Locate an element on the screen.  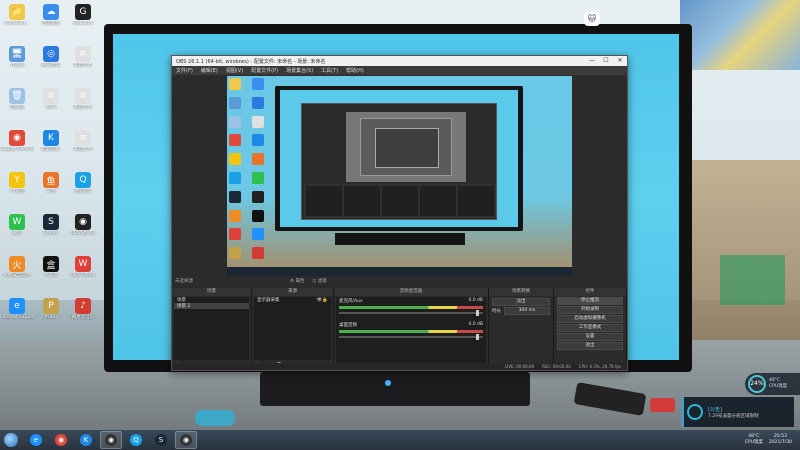
virtual-camera-button: 启动虚拟摄像机 is located at coordinates (590, 319).